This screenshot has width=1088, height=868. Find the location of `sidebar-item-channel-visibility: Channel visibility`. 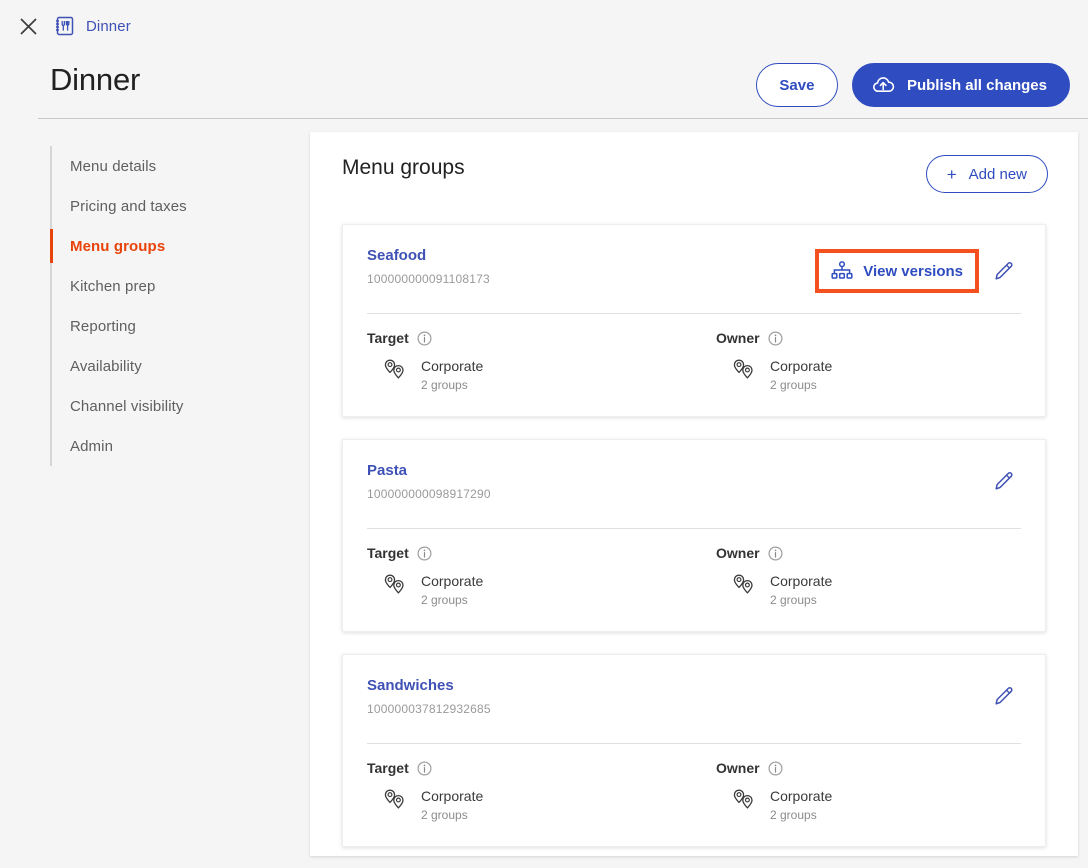

sidebar-item-channel-visibility: Channel visibility is located at coordinates (161, 406).